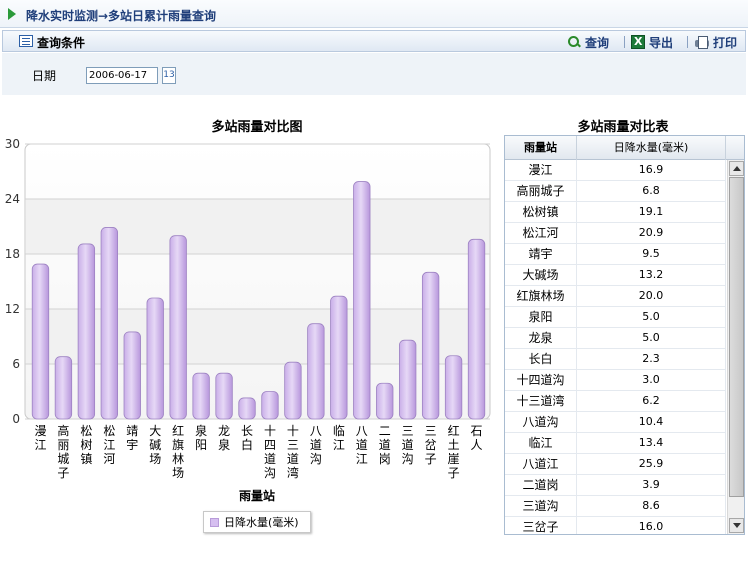 The height and width of the screenshot is (585, 748). I want to click on y-tick-label: 6, so click(16, 364).